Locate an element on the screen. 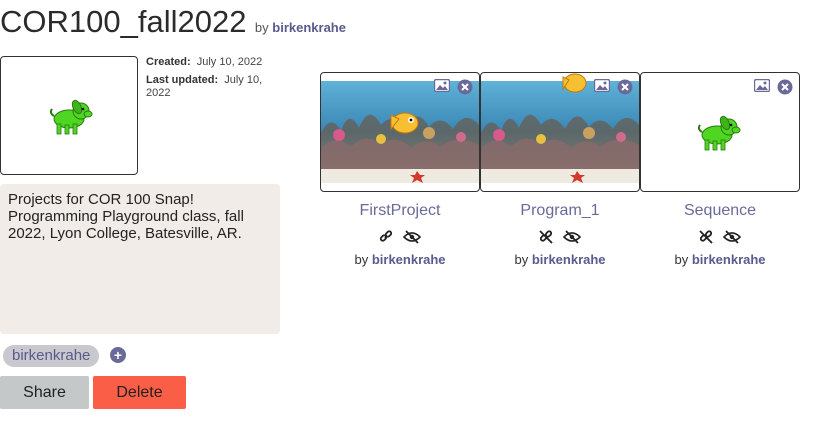  project-card: Program_1 by birkenkrahe is located at coordinates (560, 169).